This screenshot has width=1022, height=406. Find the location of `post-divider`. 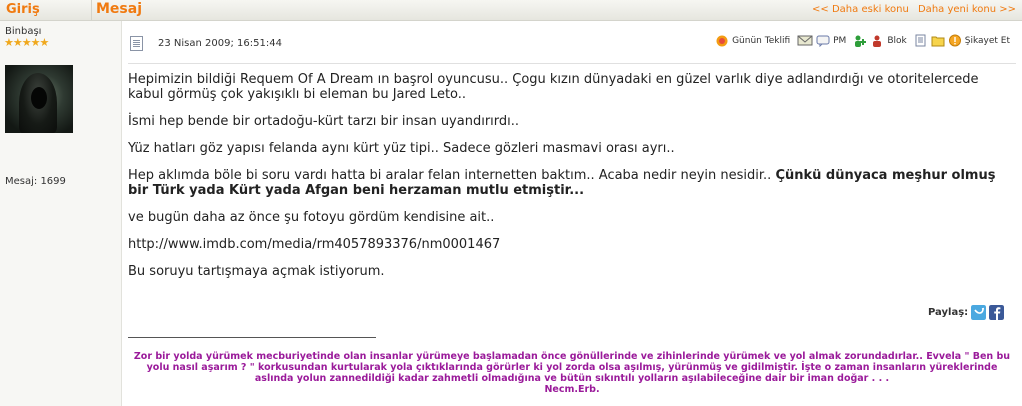

post-divider is located at coordinates (572, 63).